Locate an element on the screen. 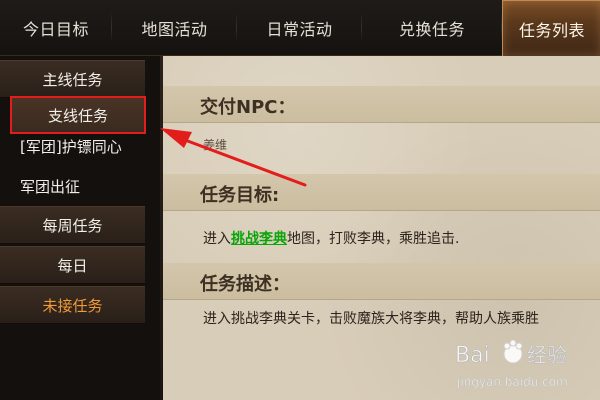  menu-daily: 每日 is located at coordinates (72, 265).